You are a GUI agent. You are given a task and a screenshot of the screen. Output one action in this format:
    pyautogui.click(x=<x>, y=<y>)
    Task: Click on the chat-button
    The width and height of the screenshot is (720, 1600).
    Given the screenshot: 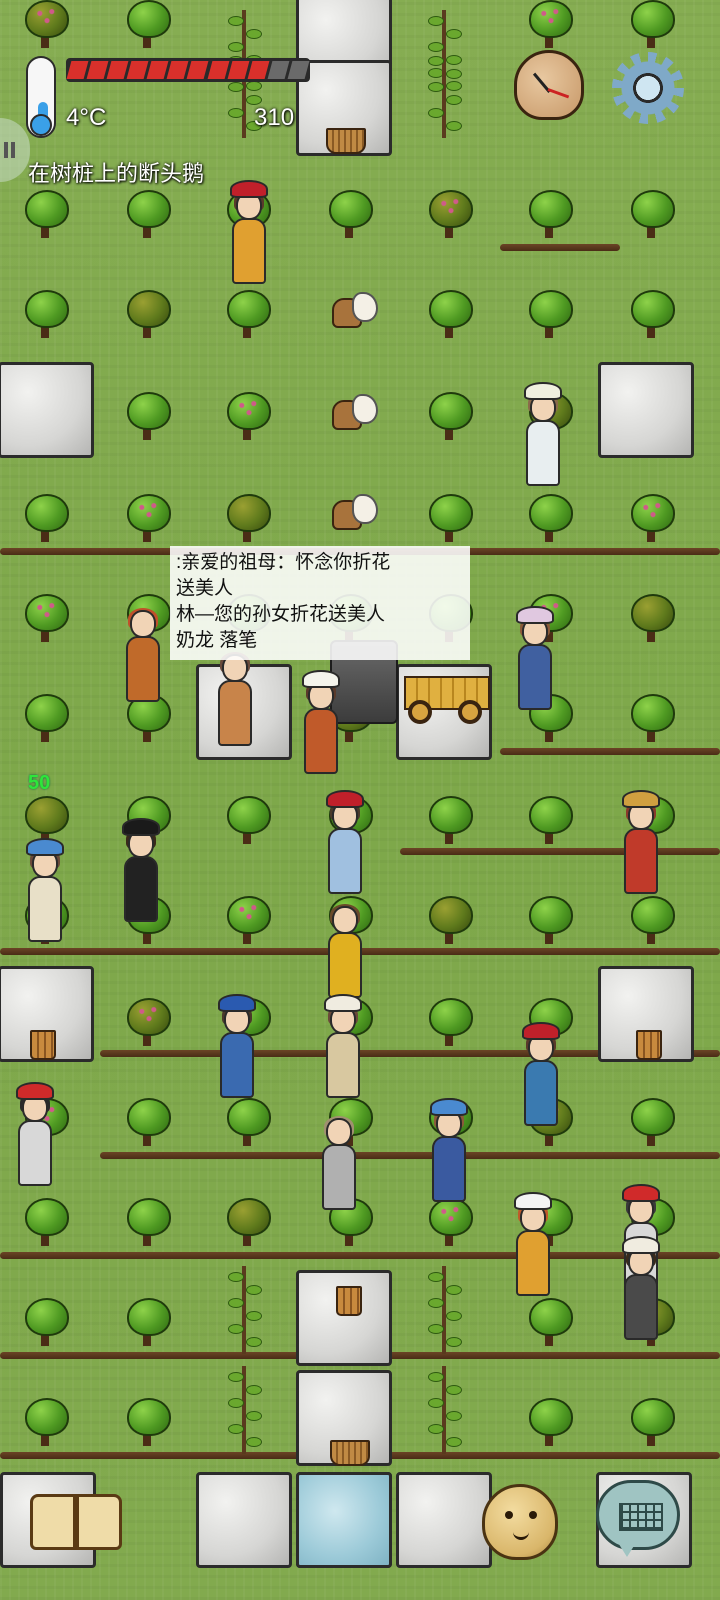 What is the action you would take?
    pyautogui.click(x=638, y=1518)
    